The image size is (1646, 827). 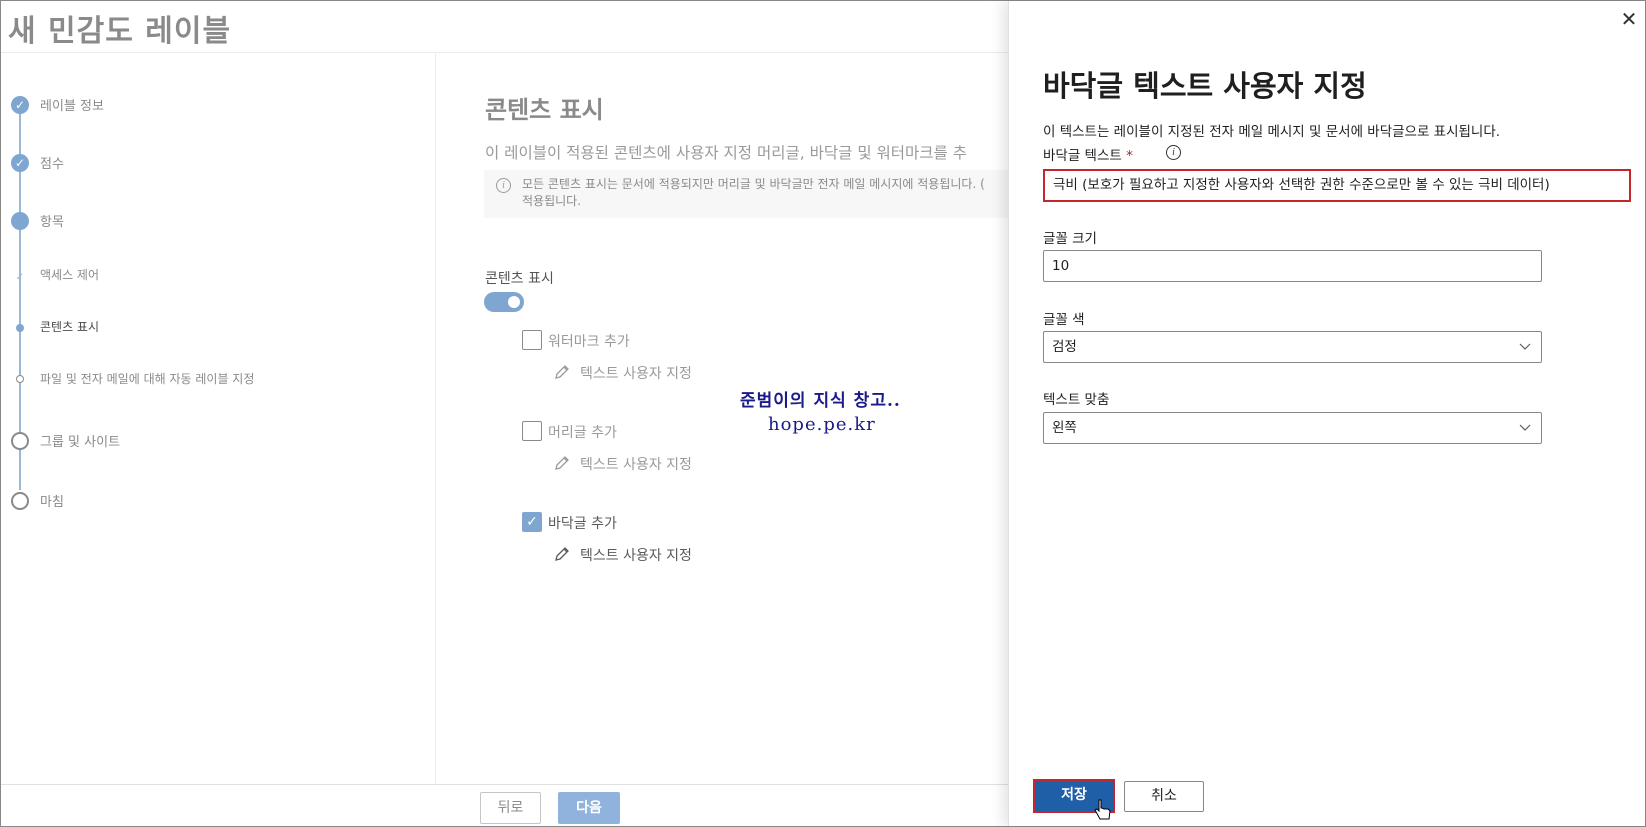 I want to click on font-size-input: 10, so click(x=1292, y=266).